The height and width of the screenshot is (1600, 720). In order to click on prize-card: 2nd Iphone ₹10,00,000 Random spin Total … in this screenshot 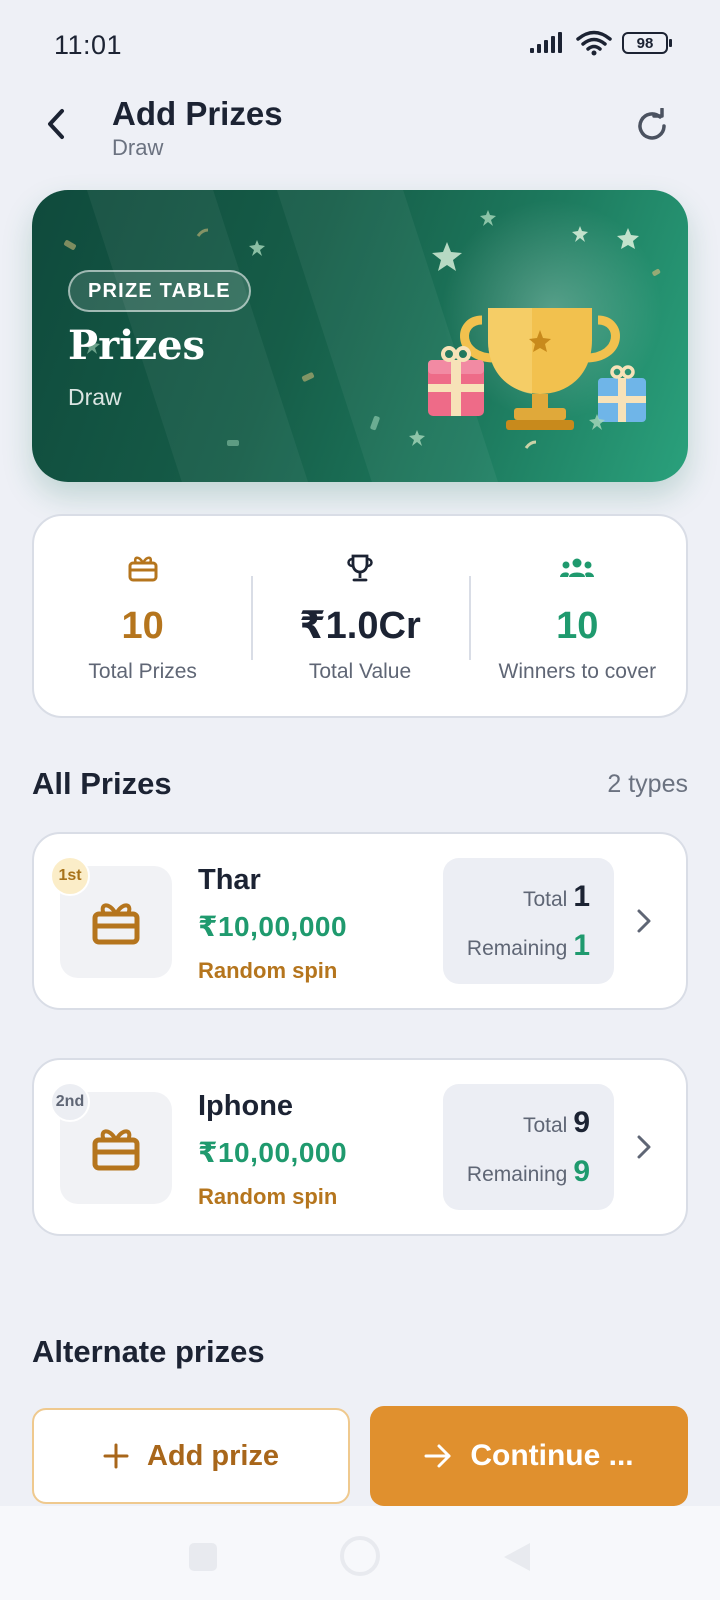, I will do `click(360, 1147)`.